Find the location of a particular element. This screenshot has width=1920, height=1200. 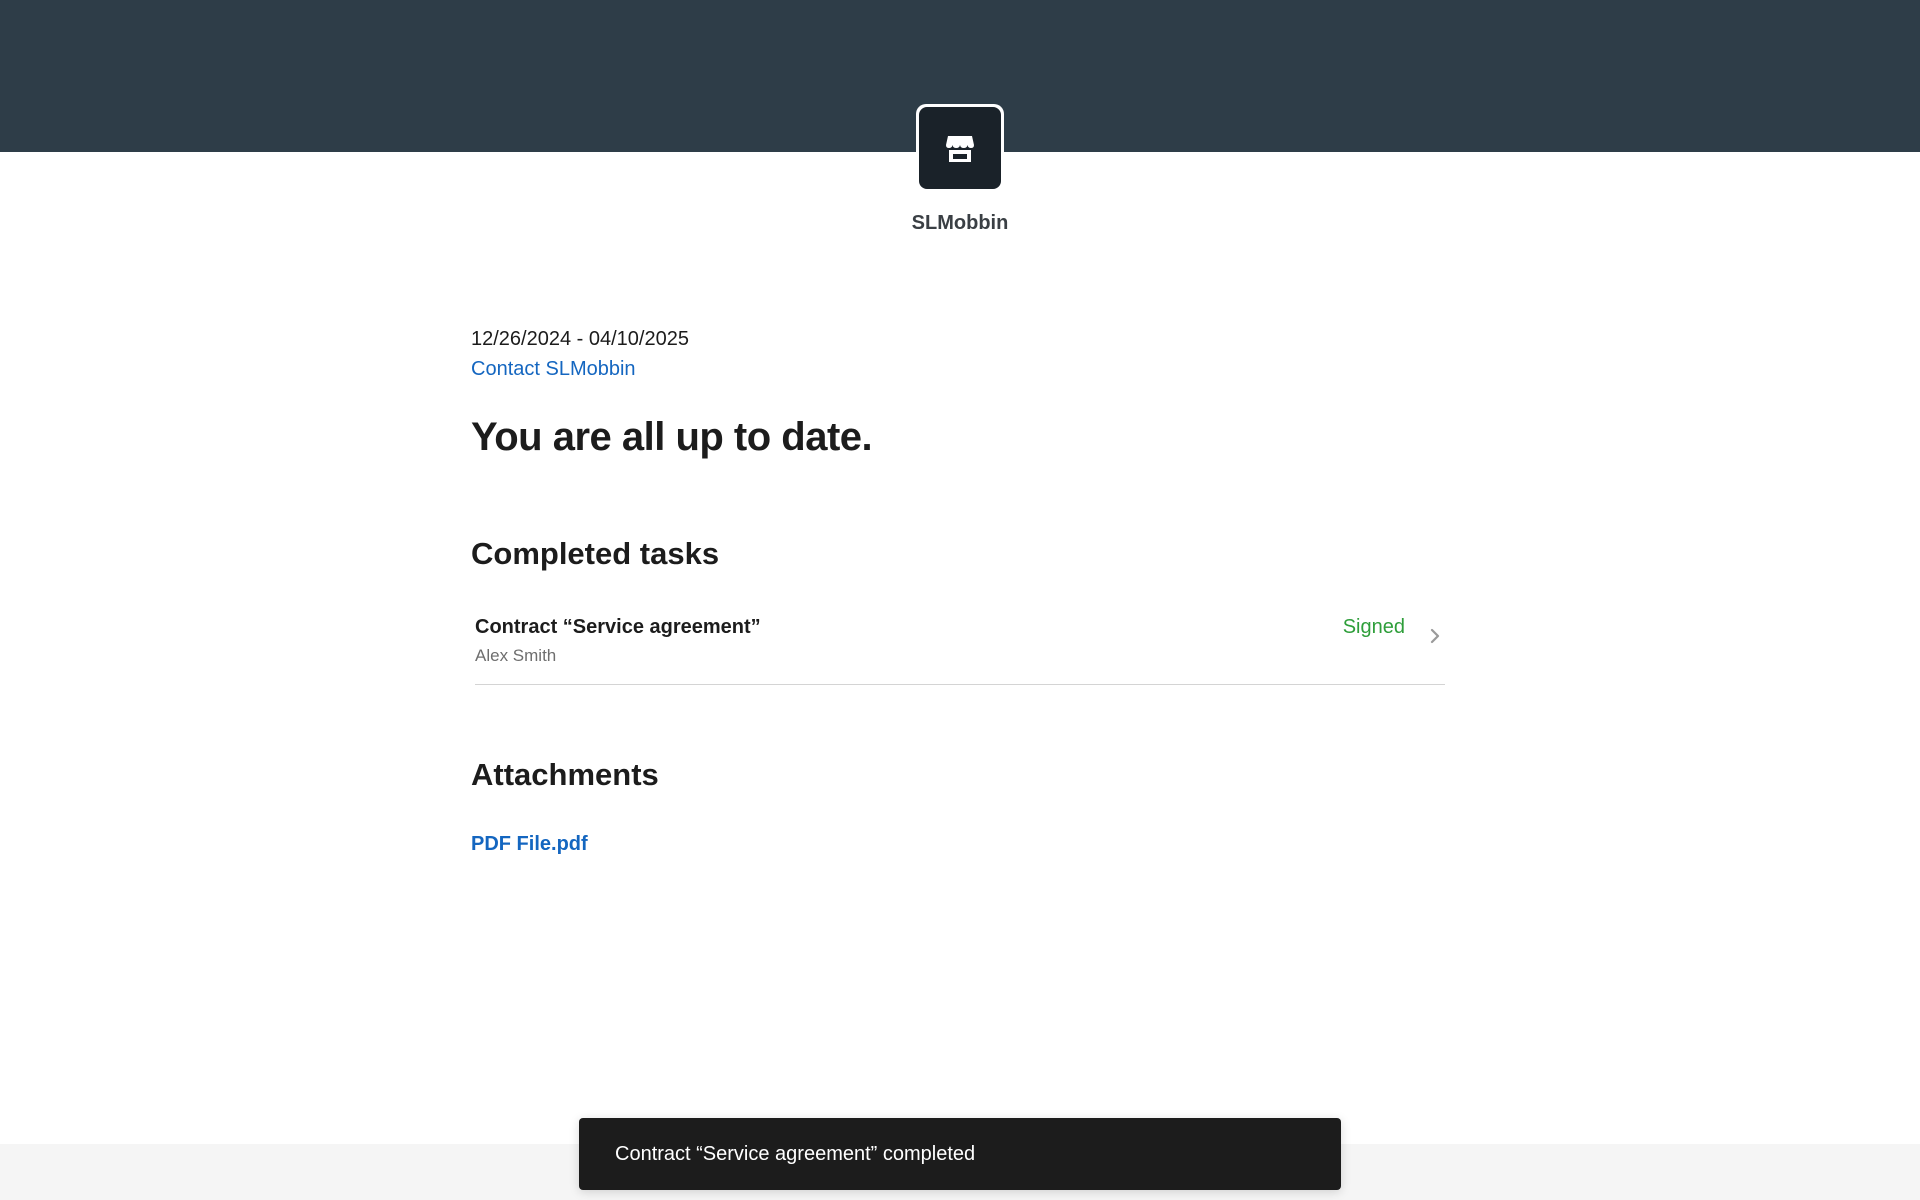

completed-tasks-title: Completed tasks is located at coordinates (595, 553).